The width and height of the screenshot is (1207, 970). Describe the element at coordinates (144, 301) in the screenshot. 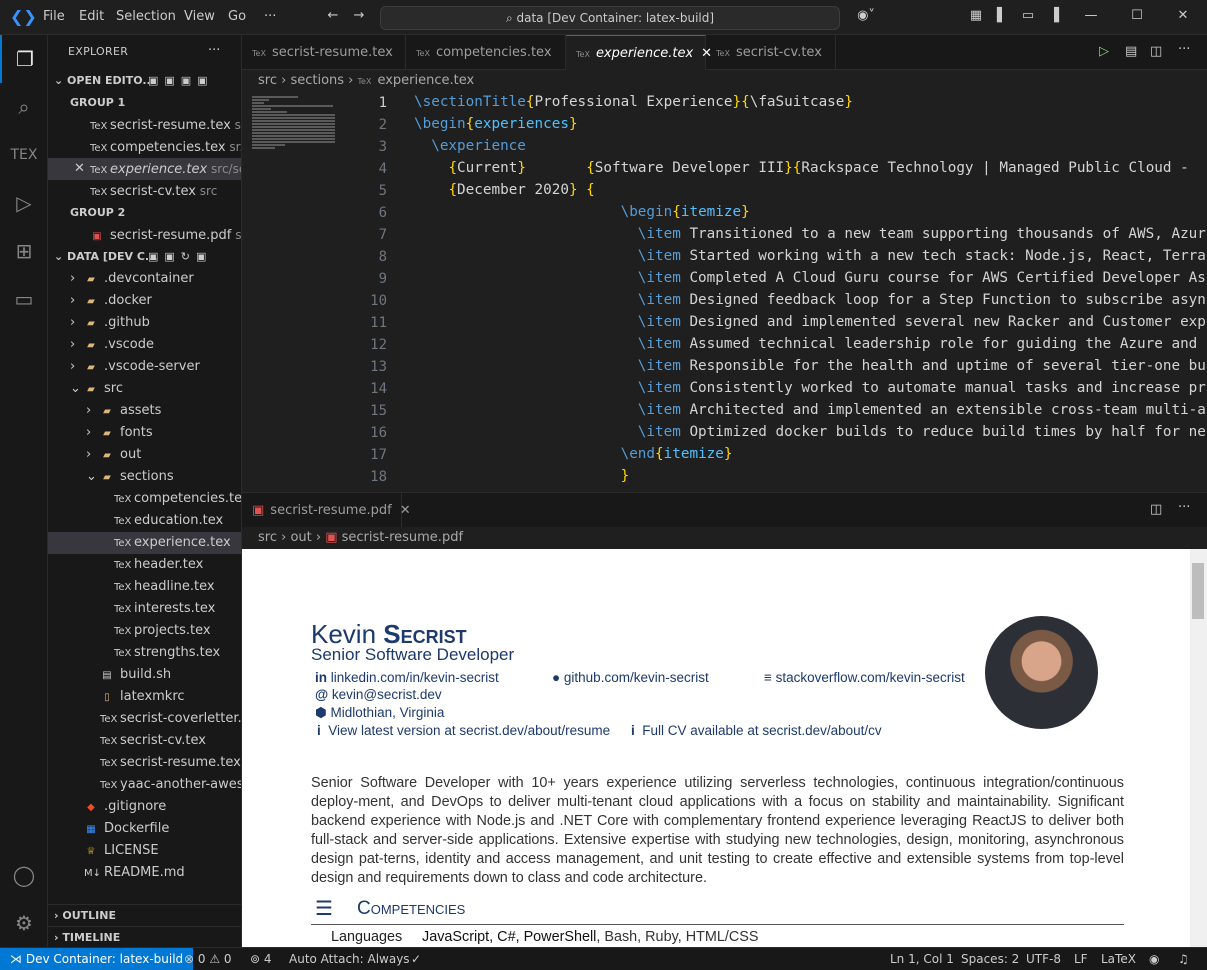

I see `tree-item: › ▰ .docker` at that location.